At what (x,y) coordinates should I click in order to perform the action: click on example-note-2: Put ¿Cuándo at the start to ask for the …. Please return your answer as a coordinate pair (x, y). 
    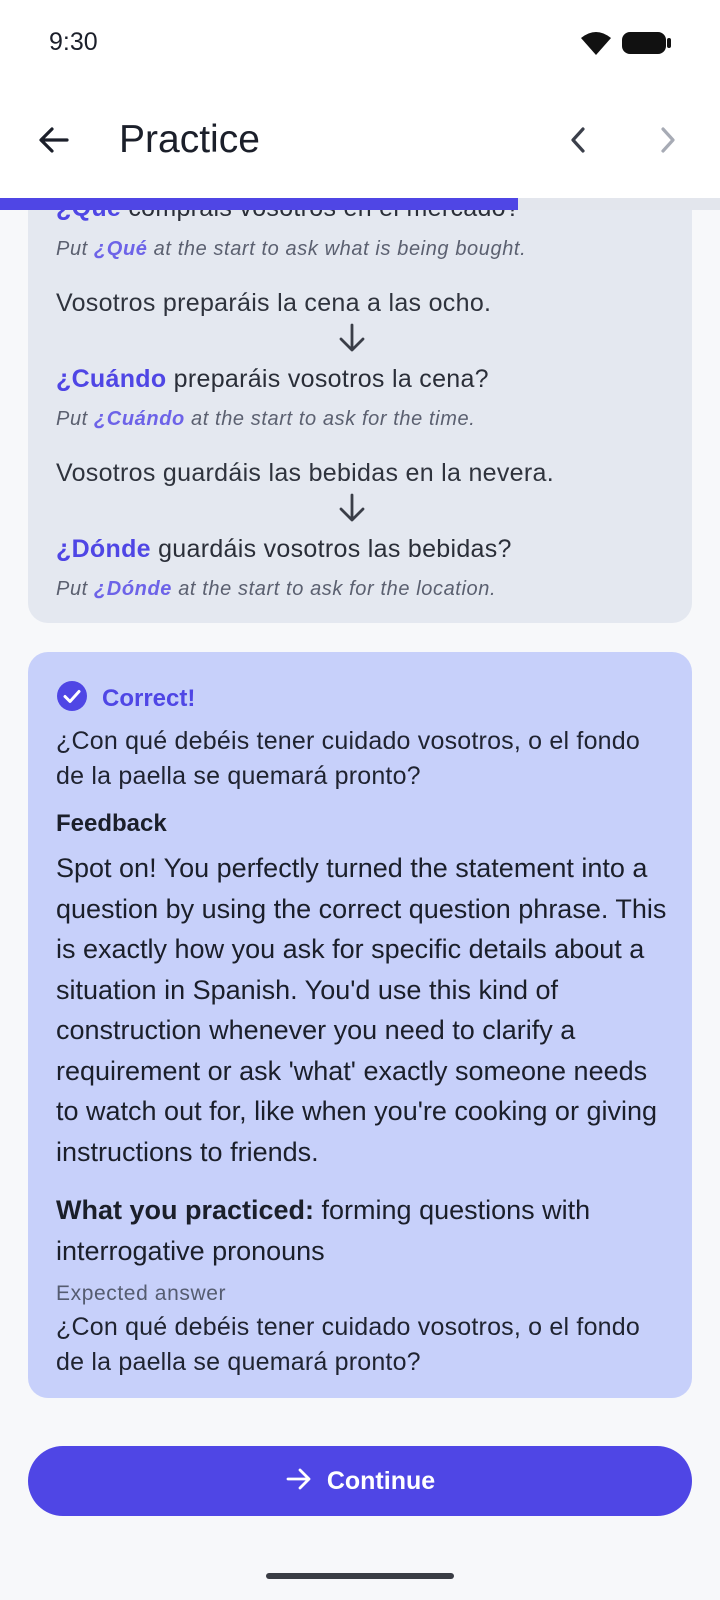
    Looking at the image, I should click on (266, 419).